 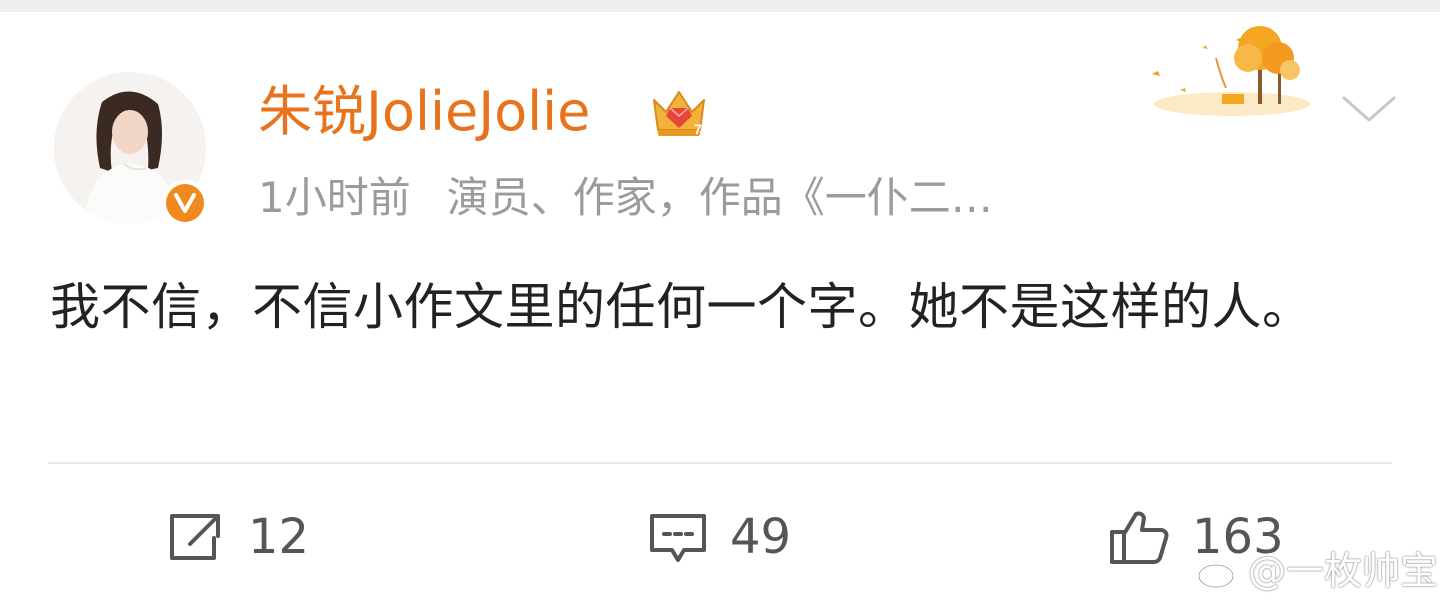 What do you see at coordinates (681, 307) in the screenshot?
I see `post-text: 我不信，不信小作文里的任何一个字。她不是这样的人。` at bounding box center [681, 307].